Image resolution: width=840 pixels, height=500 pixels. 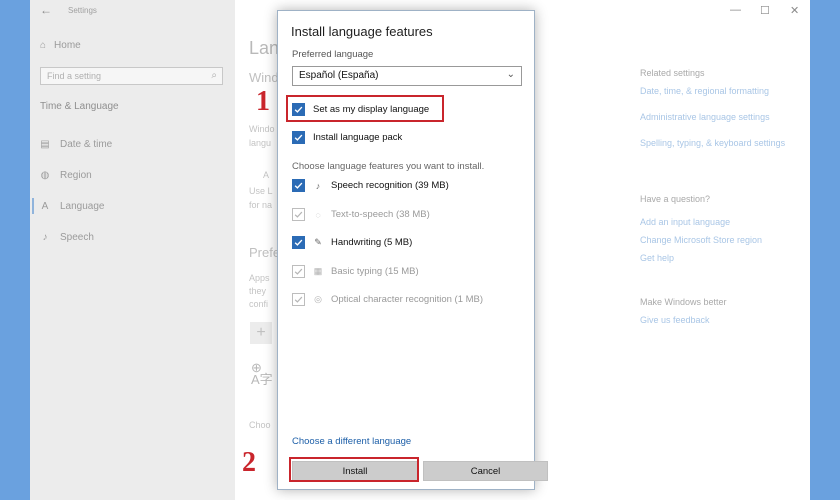 I want to click on text-fragment: langu, so click(x=260, y=143).